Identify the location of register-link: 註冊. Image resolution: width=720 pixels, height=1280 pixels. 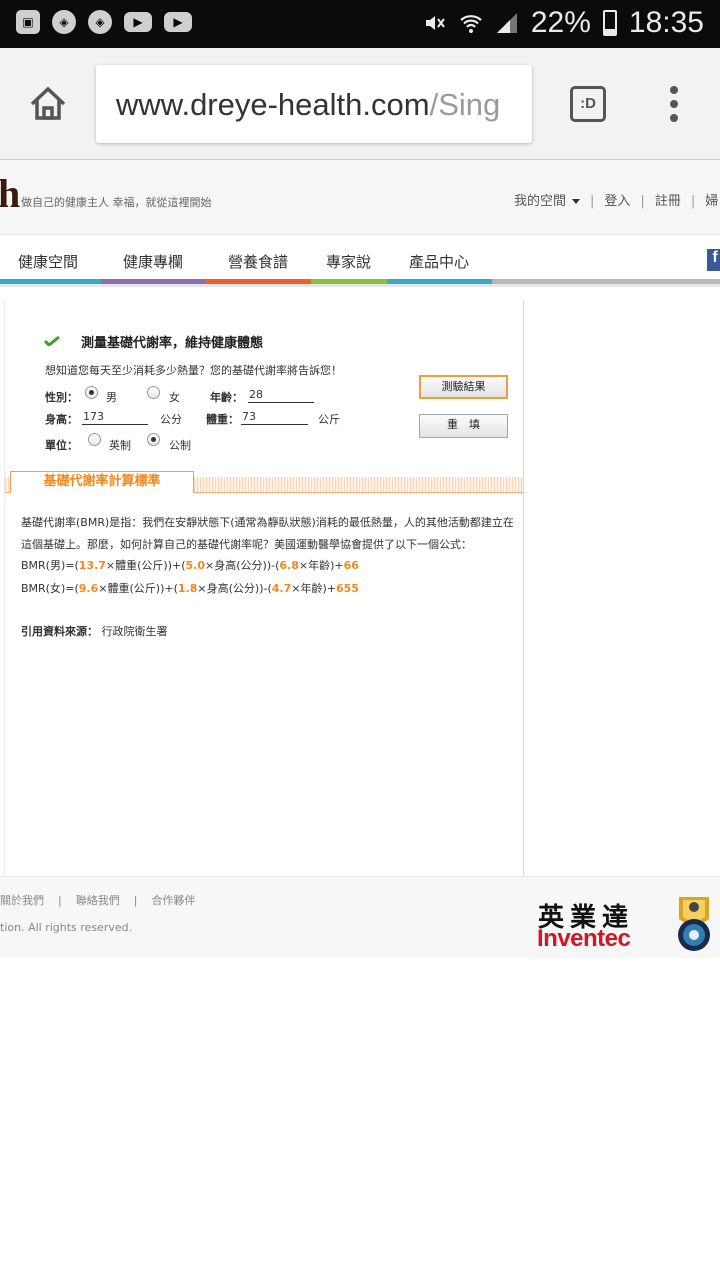
(668, 201).